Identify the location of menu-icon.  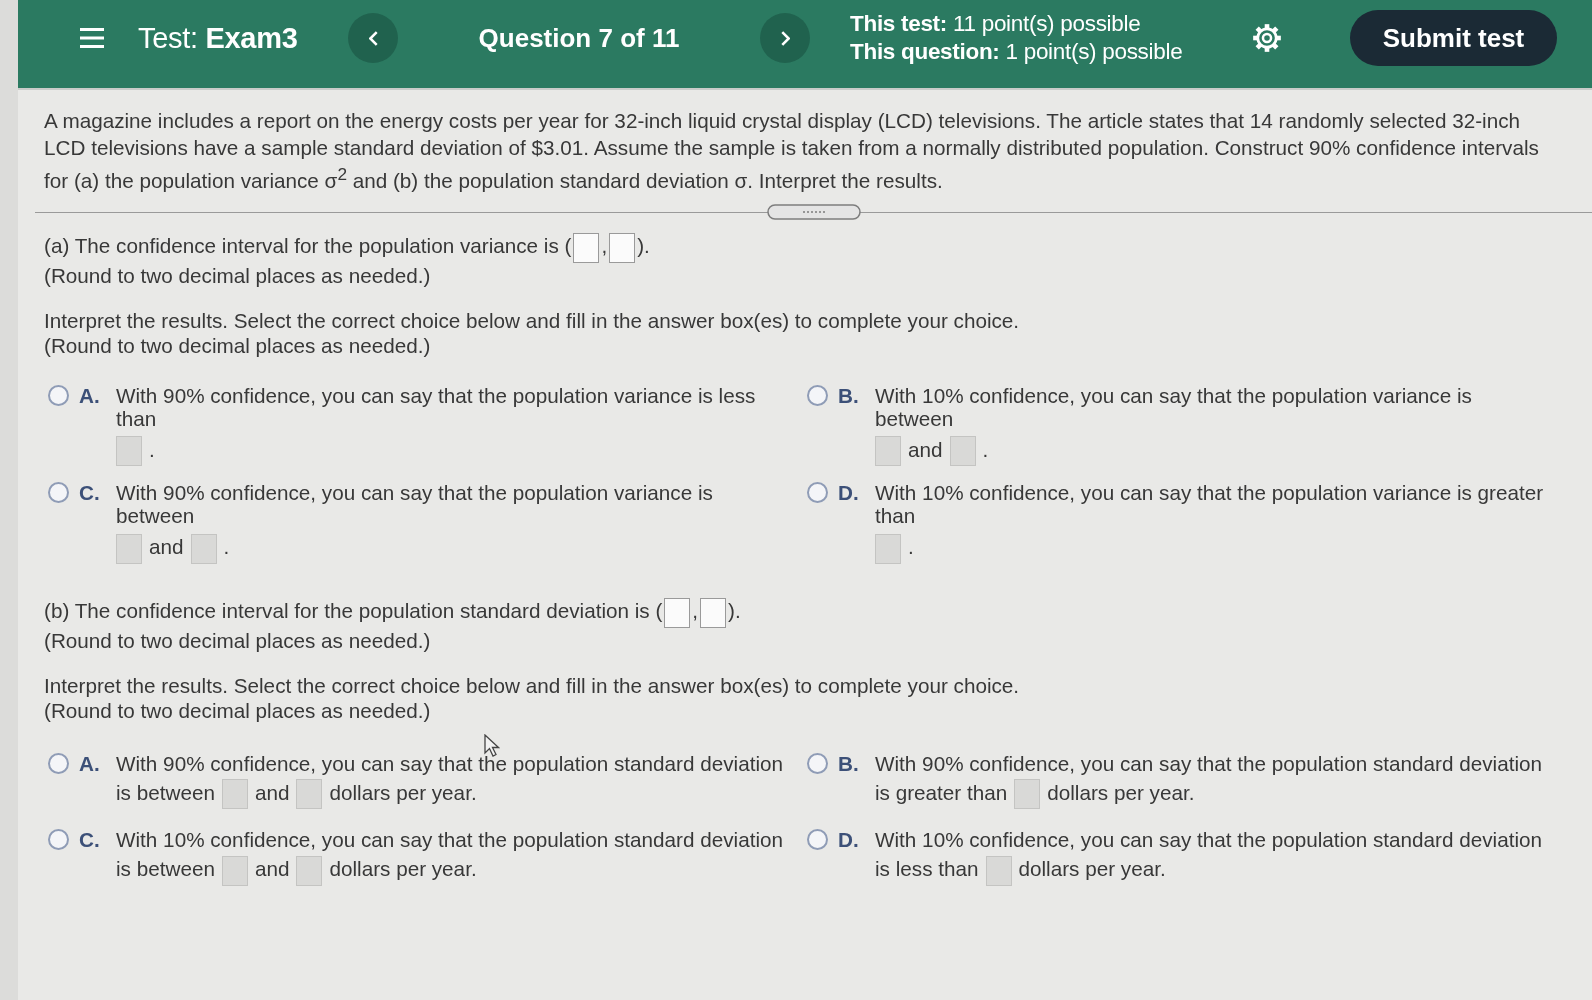
(92, 38).